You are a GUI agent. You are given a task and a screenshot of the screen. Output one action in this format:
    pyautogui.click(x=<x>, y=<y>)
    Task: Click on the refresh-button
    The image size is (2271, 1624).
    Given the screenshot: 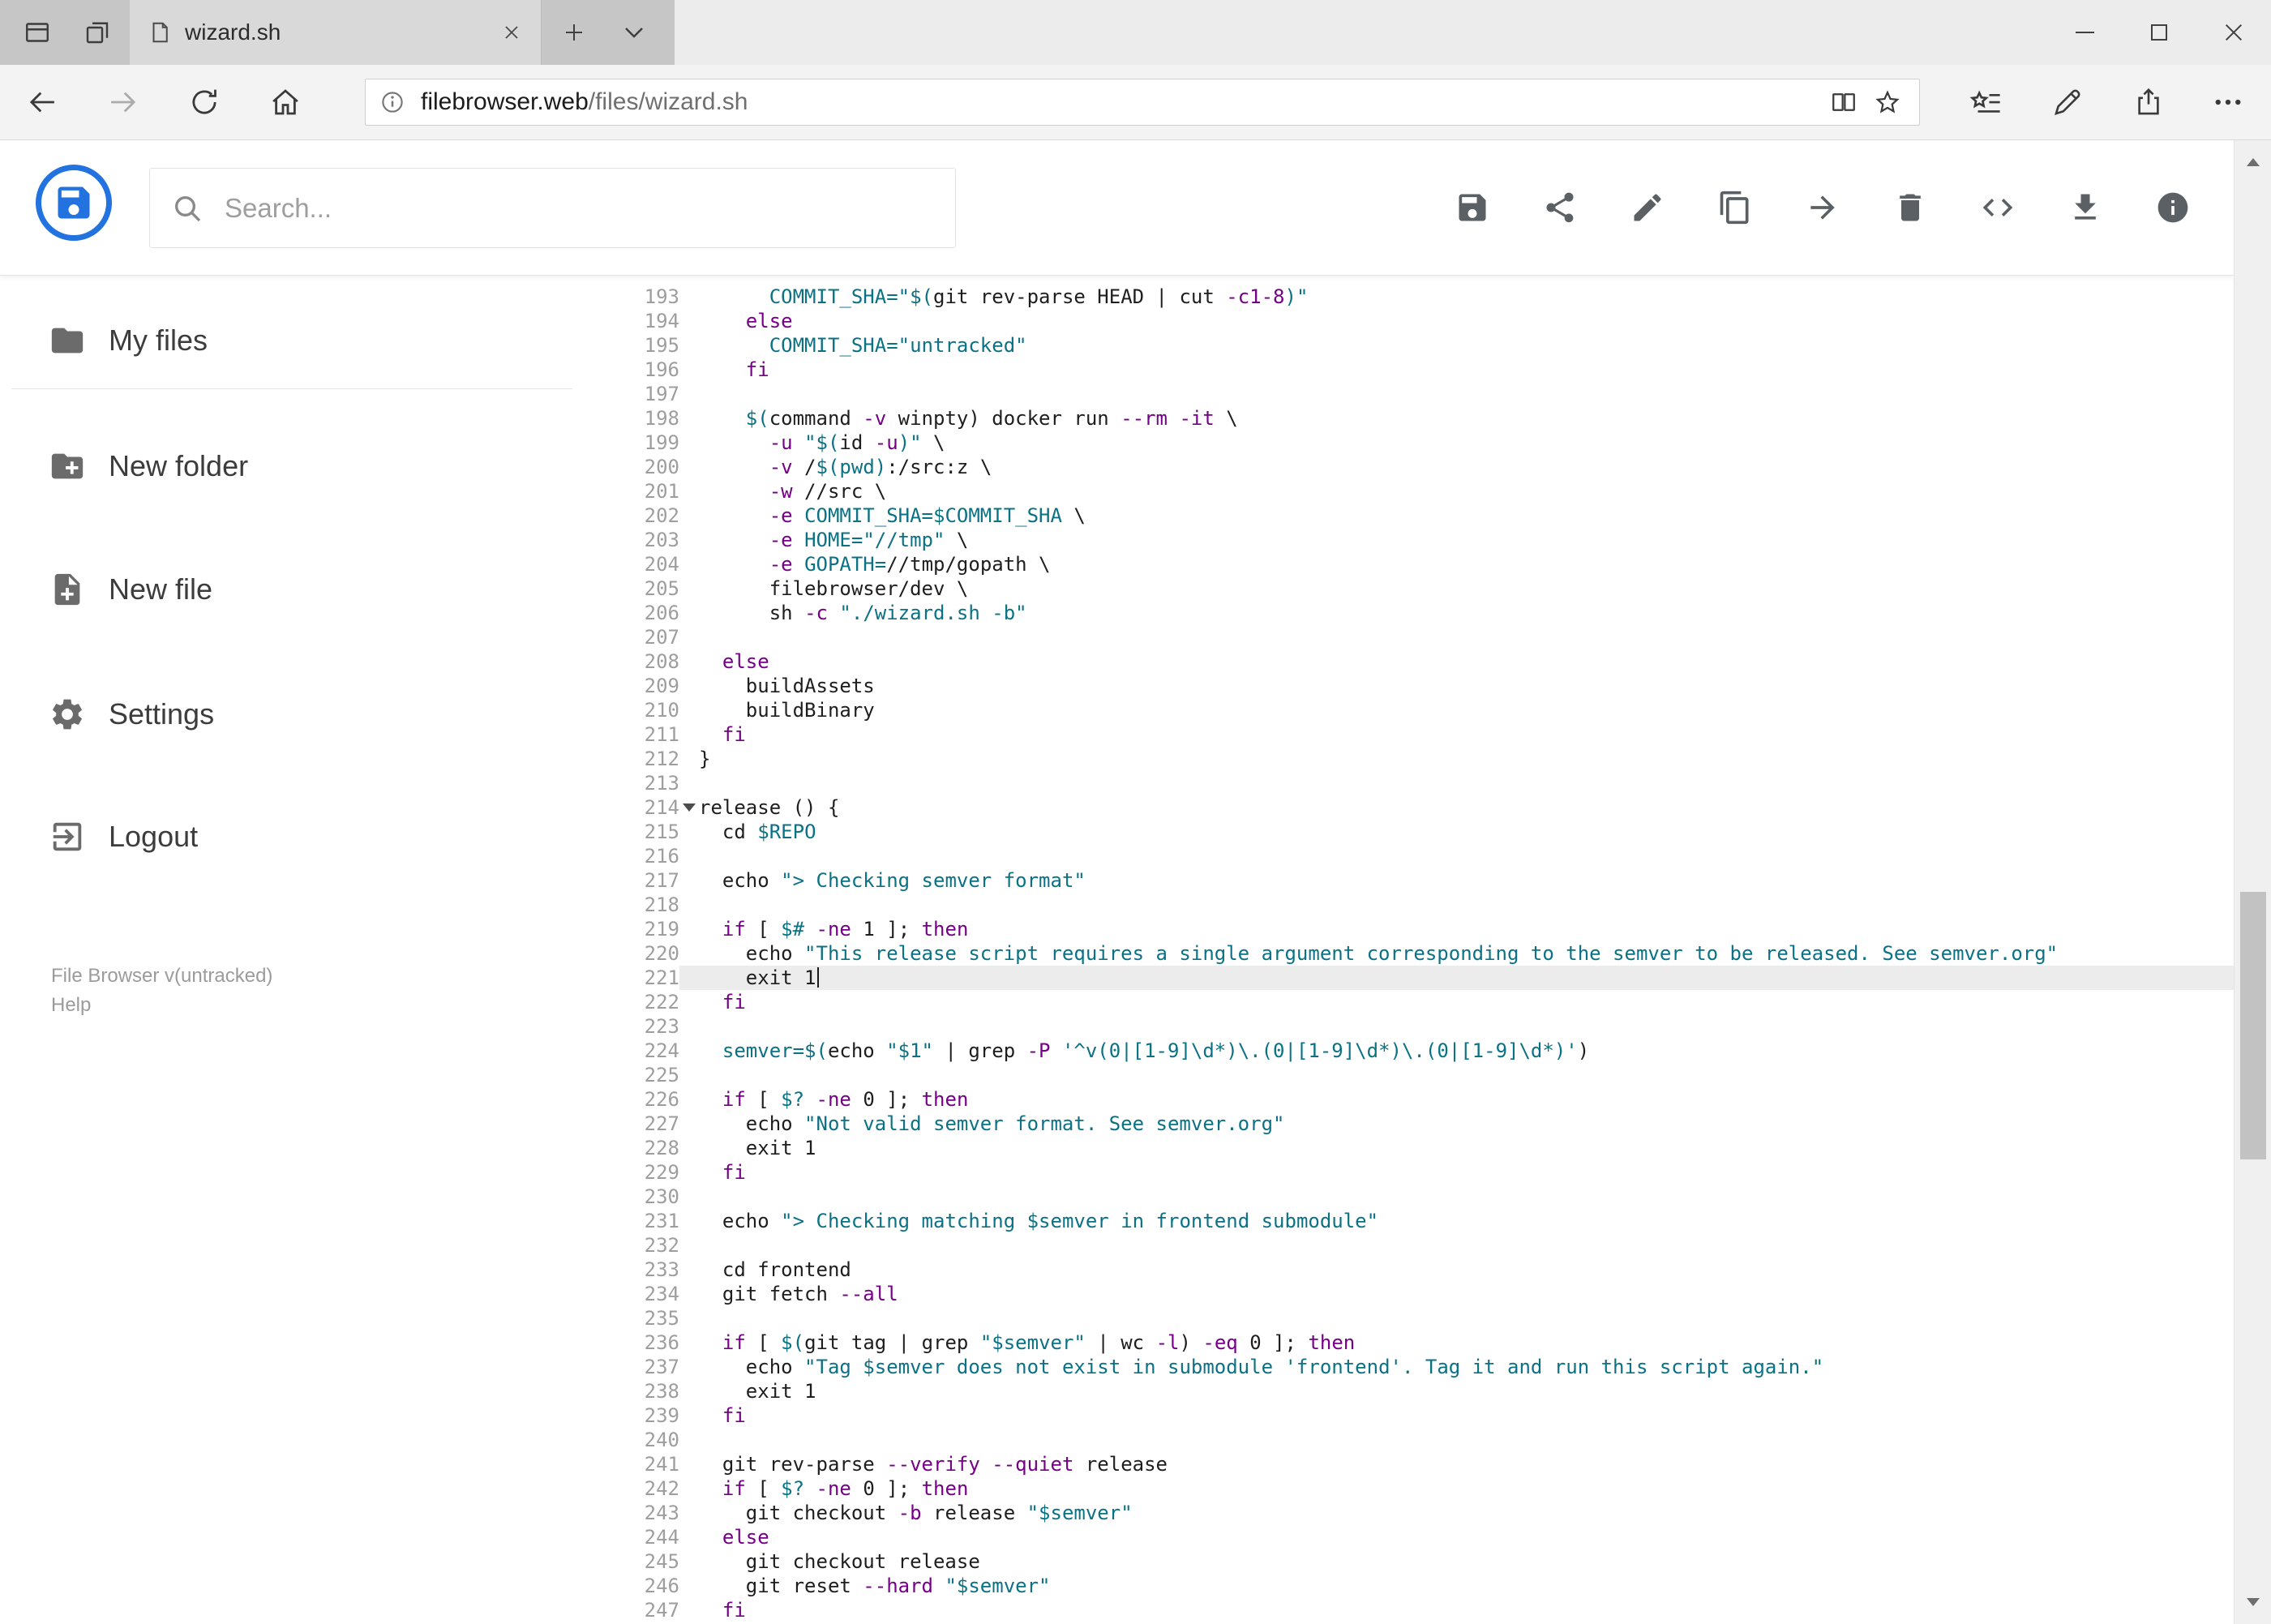 What is the action you would take?
    pyautogui.click(x=204, y=102)
    